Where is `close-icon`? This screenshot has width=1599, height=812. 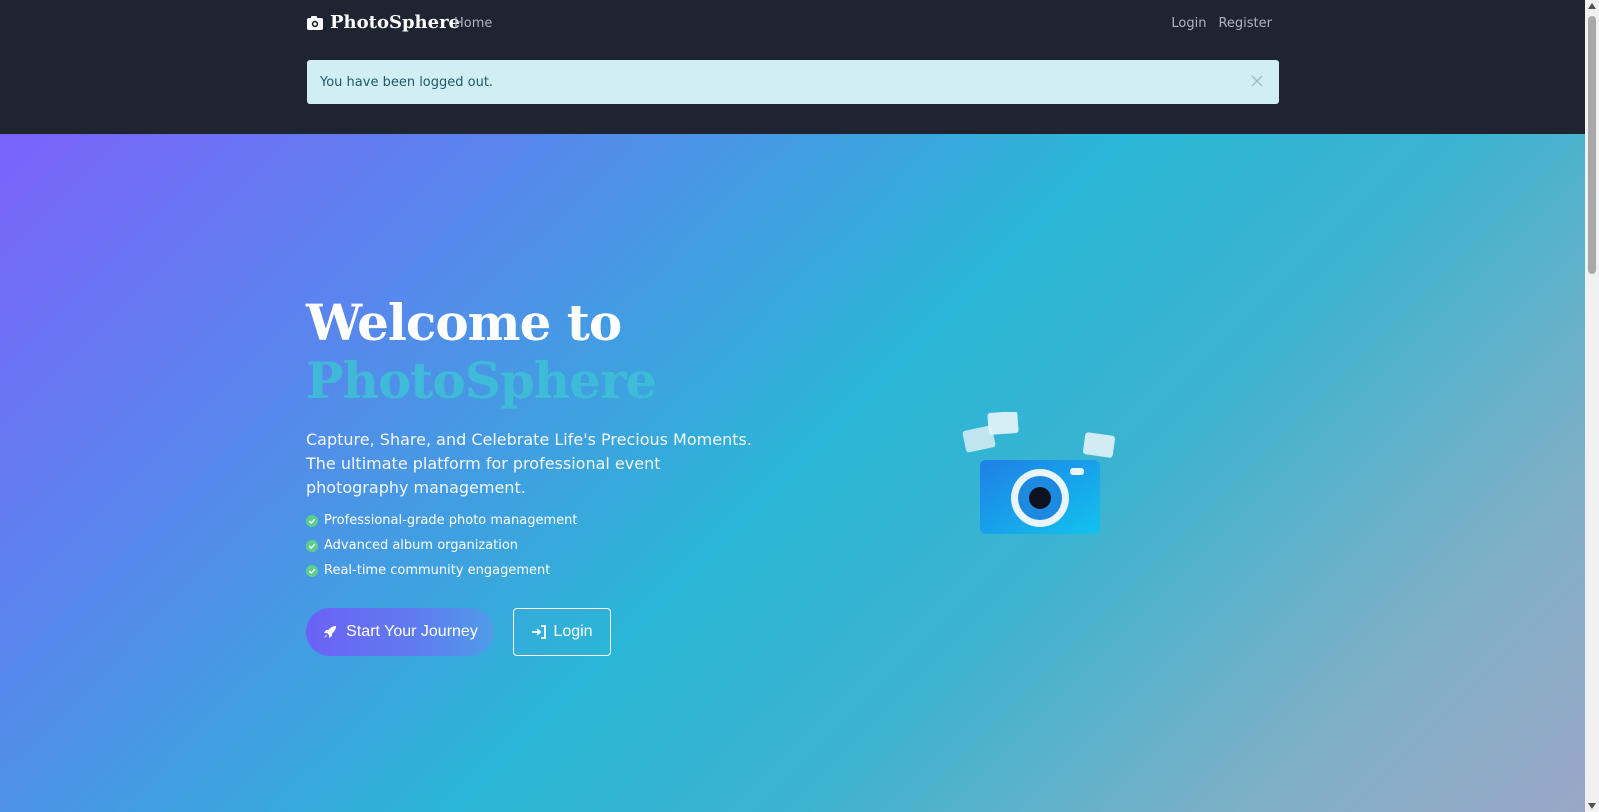
close-icon is located at coordinates (1257, 81).